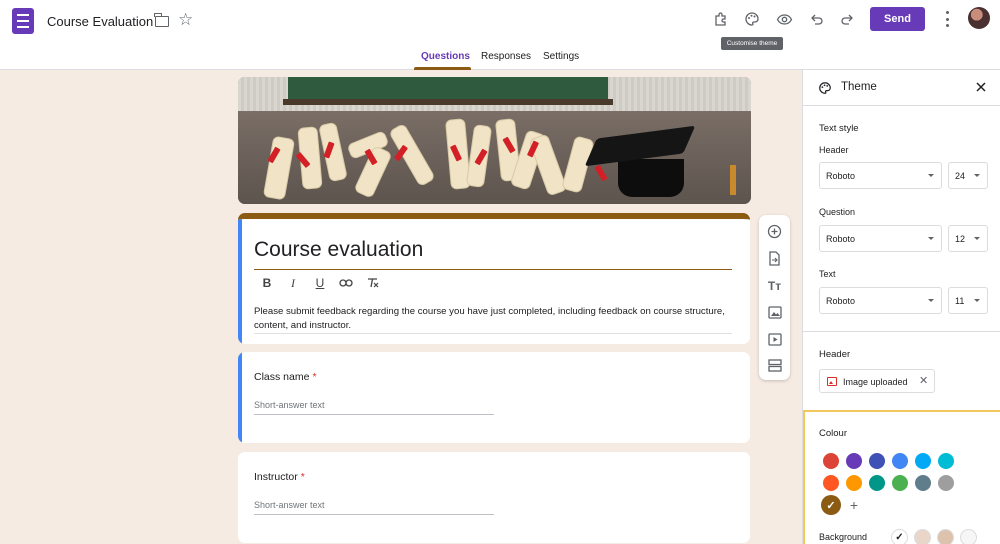 Image resolution: width=1000 pixels, height=544 pixels. What do you see at coordinates (827, 274) in the screenshot?
I see `text-font-label: Text` at bounding box center [827, 274].